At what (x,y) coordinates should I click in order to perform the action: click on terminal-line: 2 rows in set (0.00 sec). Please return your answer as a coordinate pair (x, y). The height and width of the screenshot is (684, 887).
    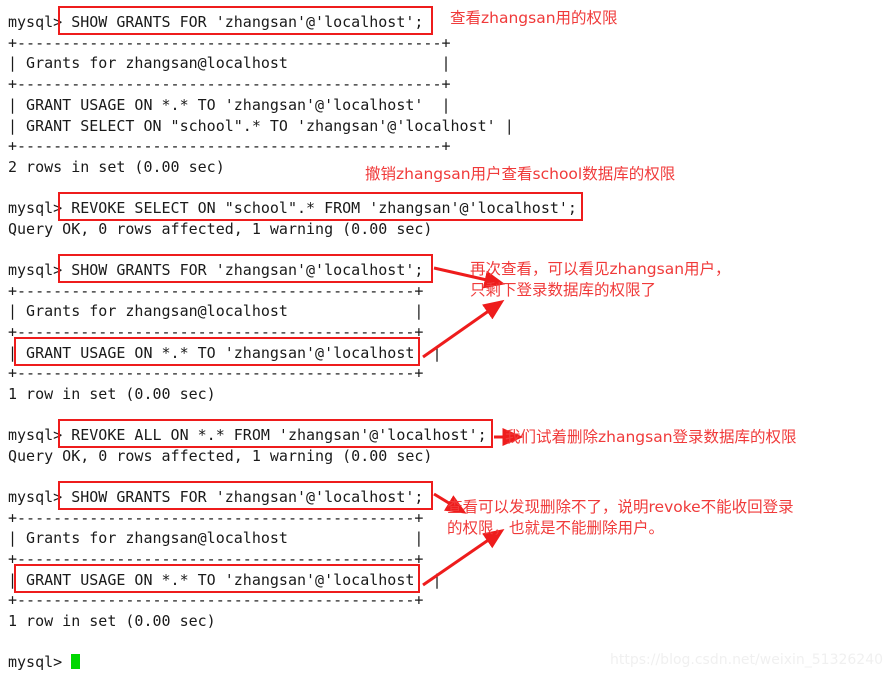
    Looking at the image, I should click on (116, 167).